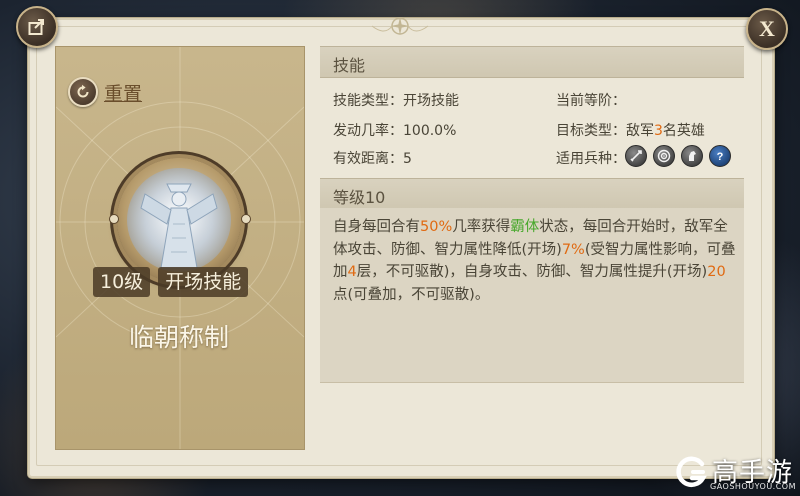 The image size is (800, 496). What do you see at coordinates (411, 294) in the screenshot?
I see `desc-part: 点(可叠加，不可驱散)。` at bounding box center [411, 294].